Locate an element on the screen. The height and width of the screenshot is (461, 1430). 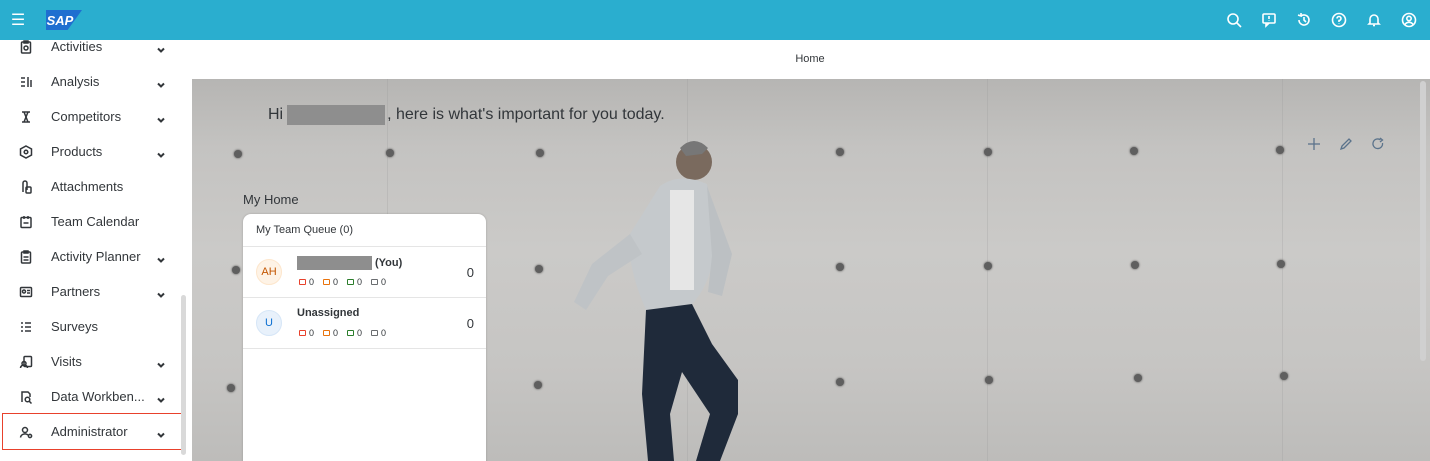
product-icon is located at coordinates (26, 152).